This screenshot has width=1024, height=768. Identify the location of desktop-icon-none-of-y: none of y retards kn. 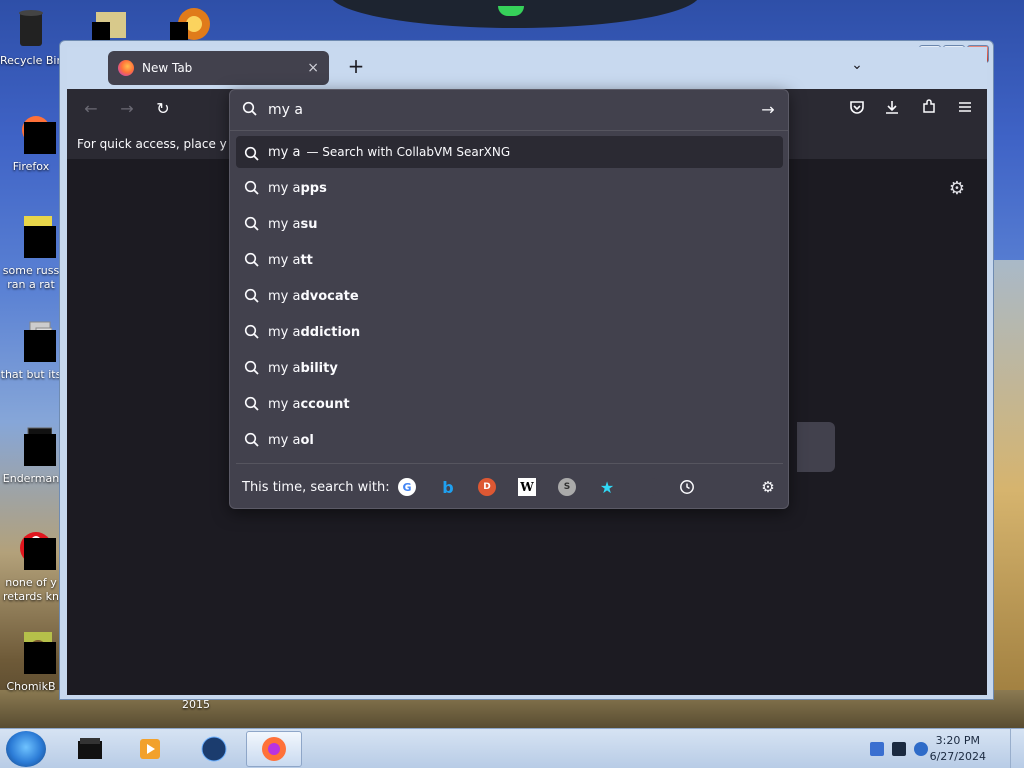
(31, 566).